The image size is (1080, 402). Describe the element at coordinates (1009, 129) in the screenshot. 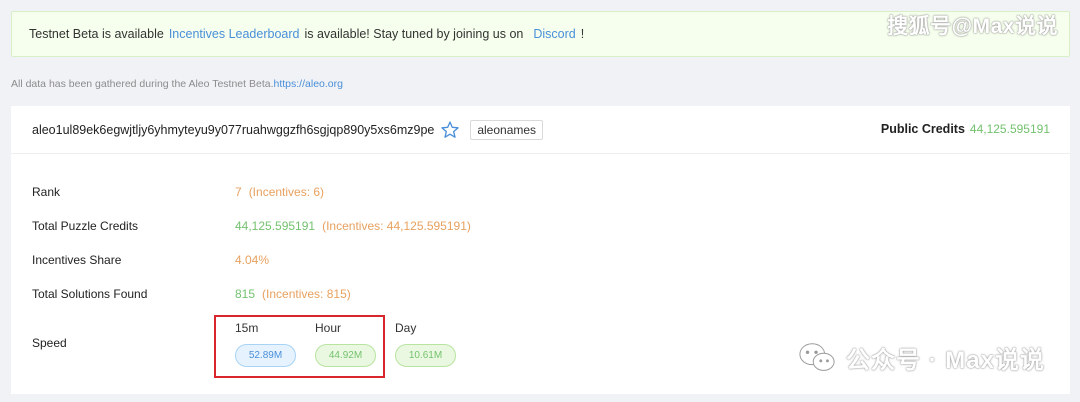

I see `public-credits-value: 44,125.595191` at that location.